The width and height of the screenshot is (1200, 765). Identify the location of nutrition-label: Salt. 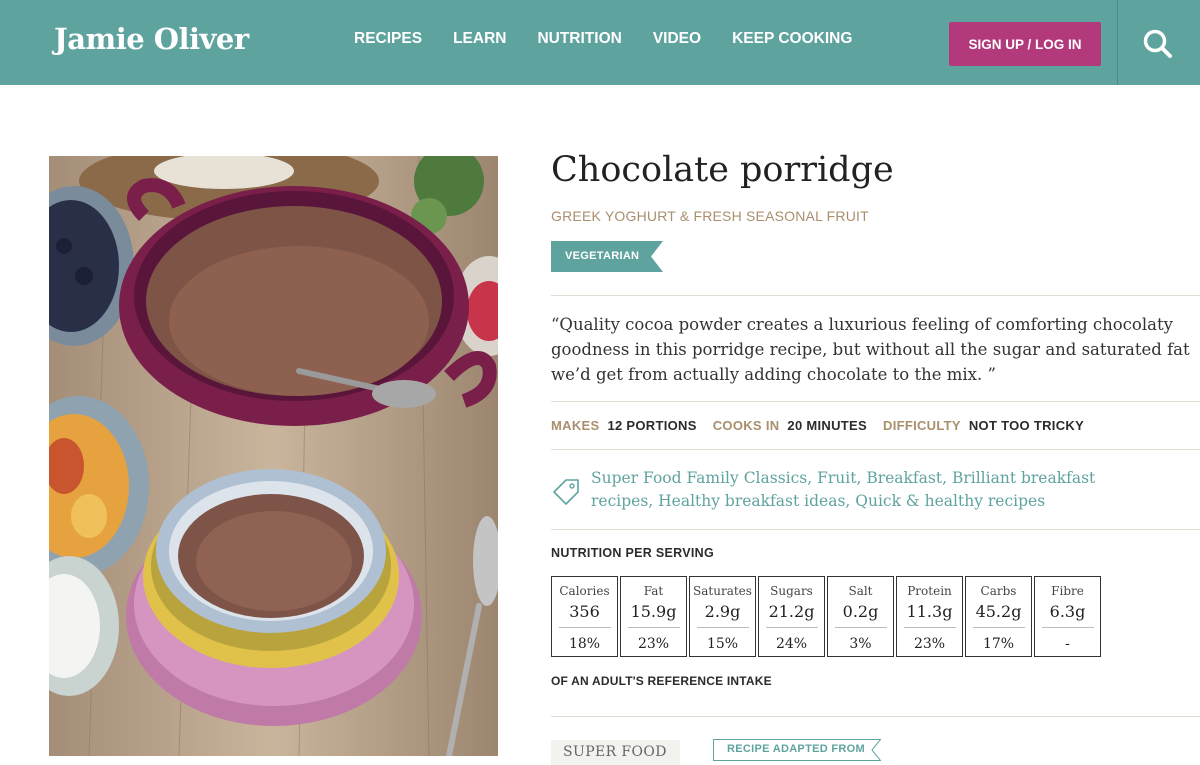
(860, 591).